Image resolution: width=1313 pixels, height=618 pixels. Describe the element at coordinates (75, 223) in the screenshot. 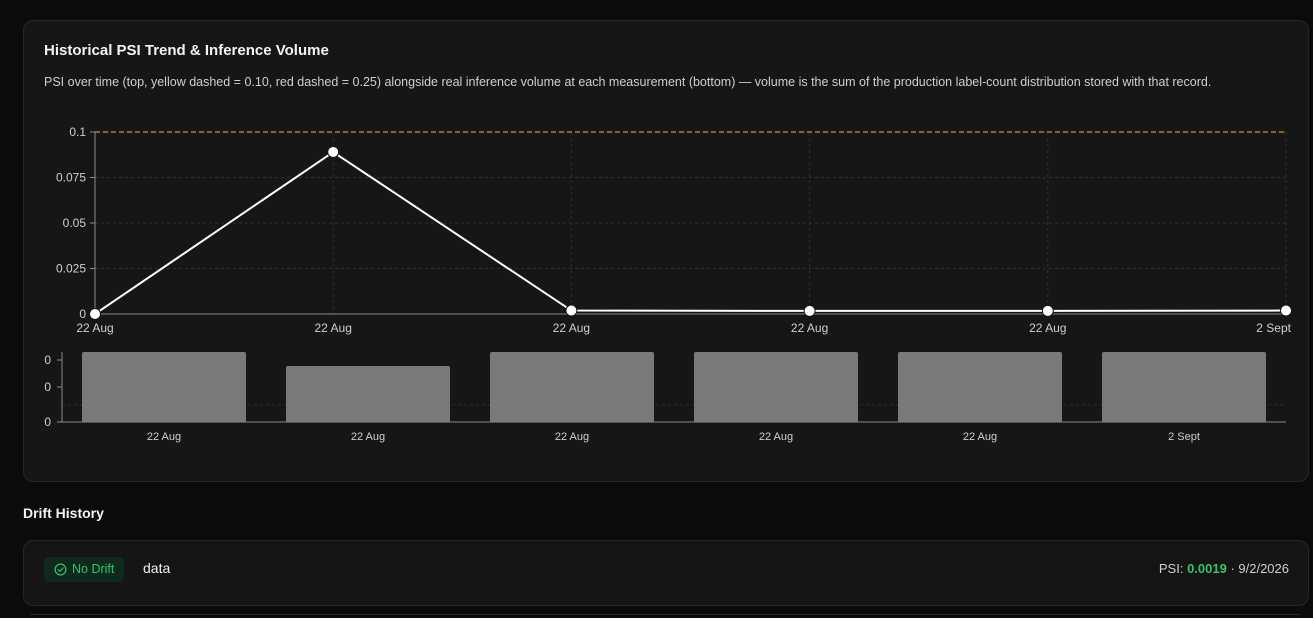

I see `psi-y-tick-label: 0.05` at that location.